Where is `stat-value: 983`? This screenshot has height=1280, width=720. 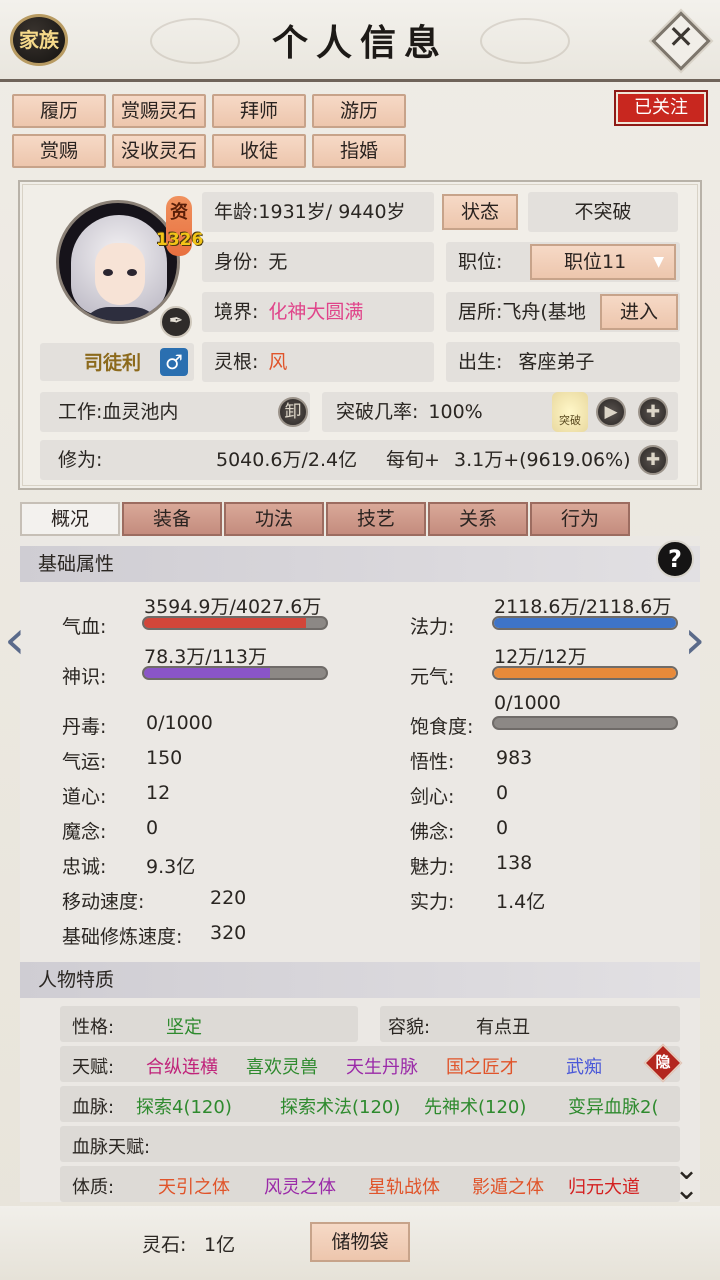 stat-value: 983 is located at coordinates (514, 758).